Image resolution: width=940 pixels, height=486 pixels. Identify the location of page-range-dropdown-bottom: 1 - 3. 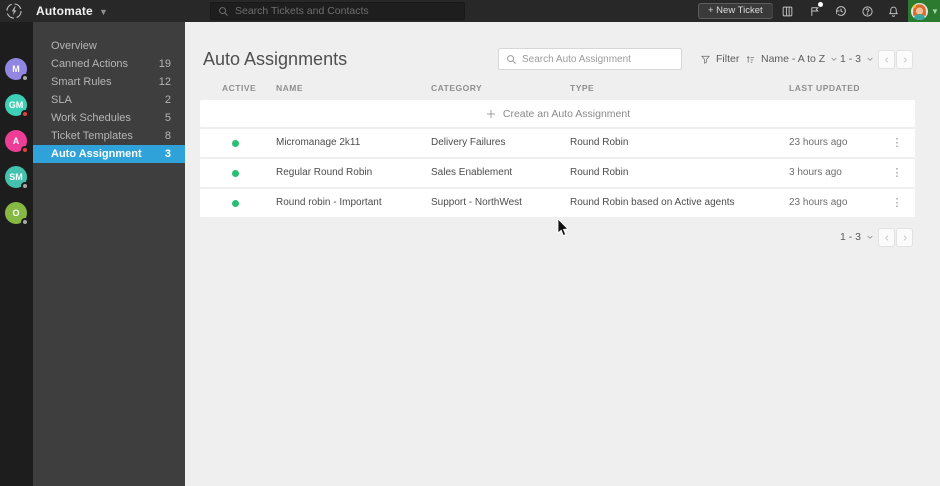
(857, 237).